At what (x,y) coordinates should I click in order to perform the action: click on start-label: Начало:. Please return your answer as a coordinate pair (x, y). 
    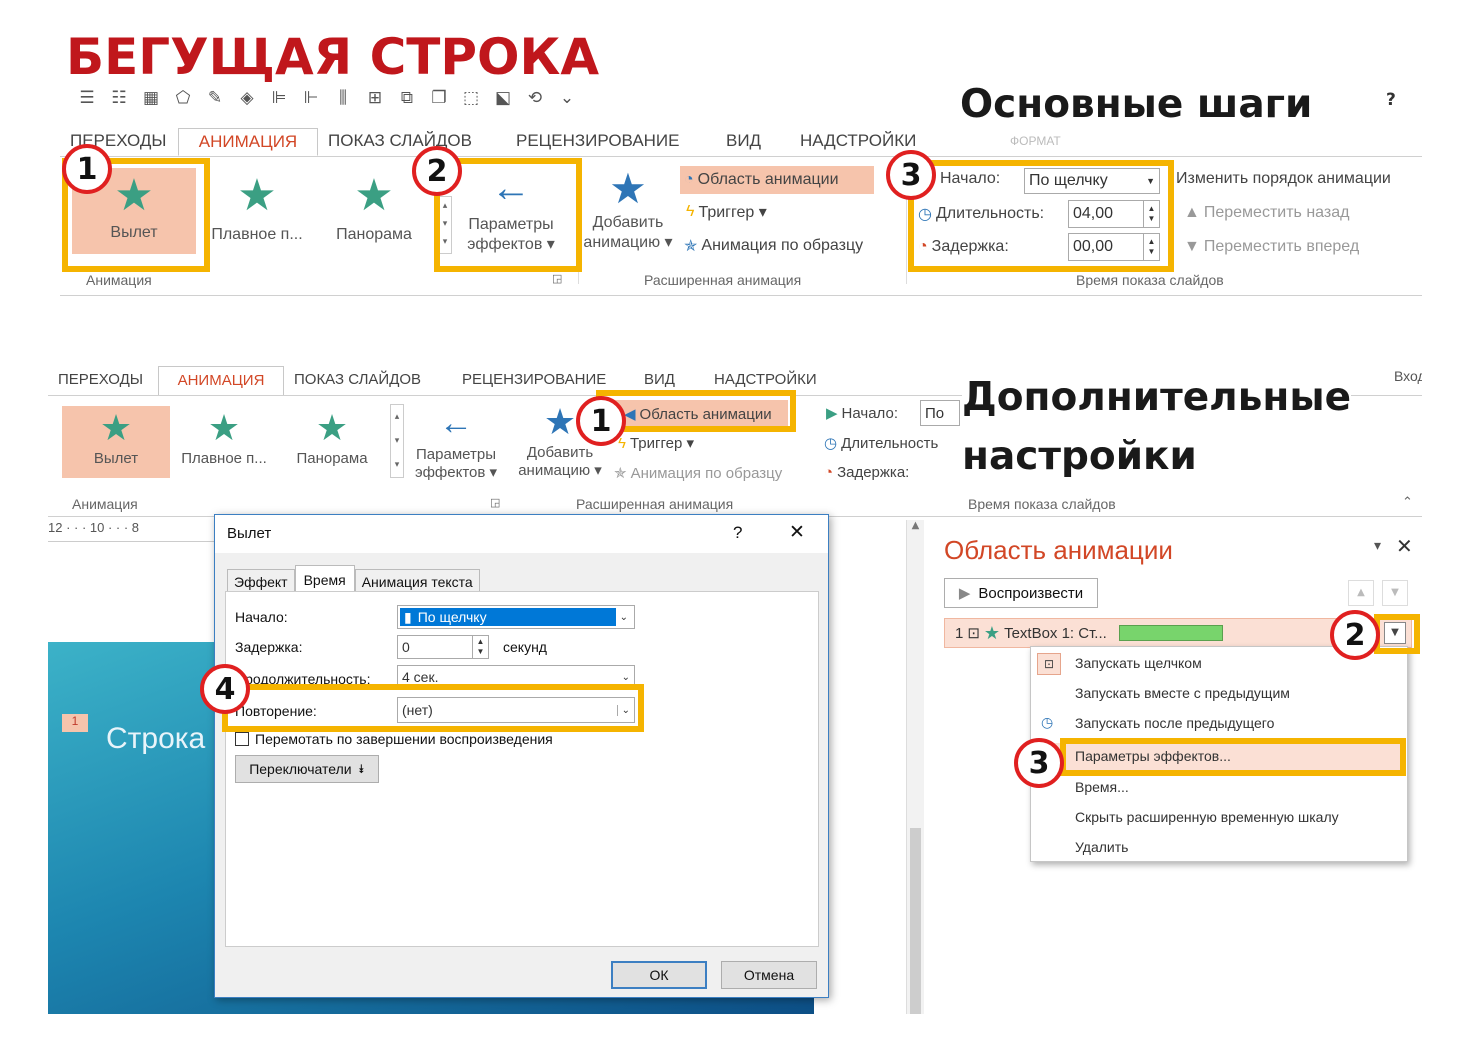
    Looking at the image, I should click on (261, 617).